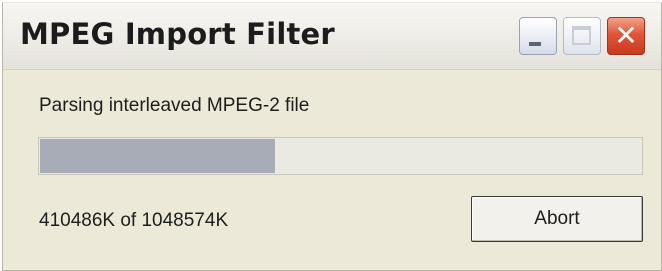 The image size is (662, 271). I want to click on minimize-button, so click(538, 36).